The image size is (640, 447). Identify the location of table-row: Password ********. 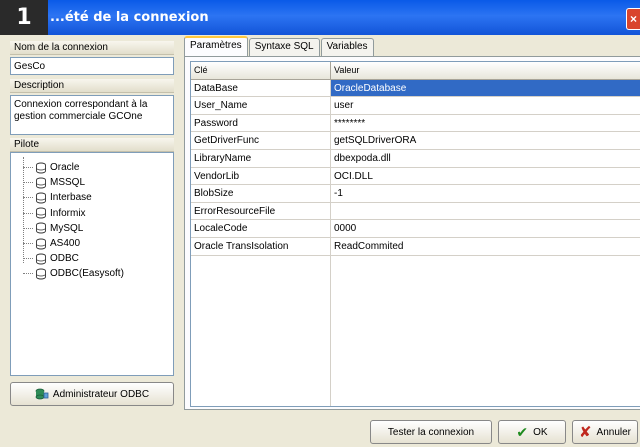
(415, 123).